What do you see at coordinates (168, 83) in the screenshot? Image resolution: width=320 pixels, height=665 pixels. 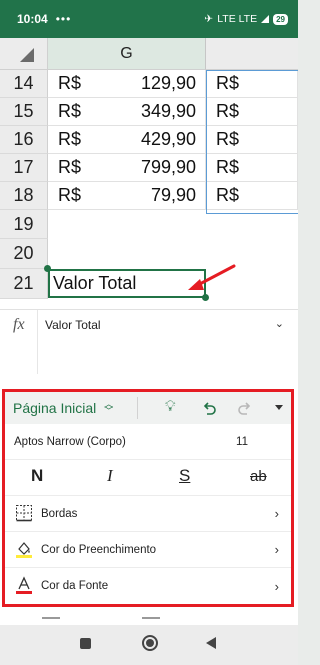 I see `cell-amount: 129,90` at bounding box center [168, 83].